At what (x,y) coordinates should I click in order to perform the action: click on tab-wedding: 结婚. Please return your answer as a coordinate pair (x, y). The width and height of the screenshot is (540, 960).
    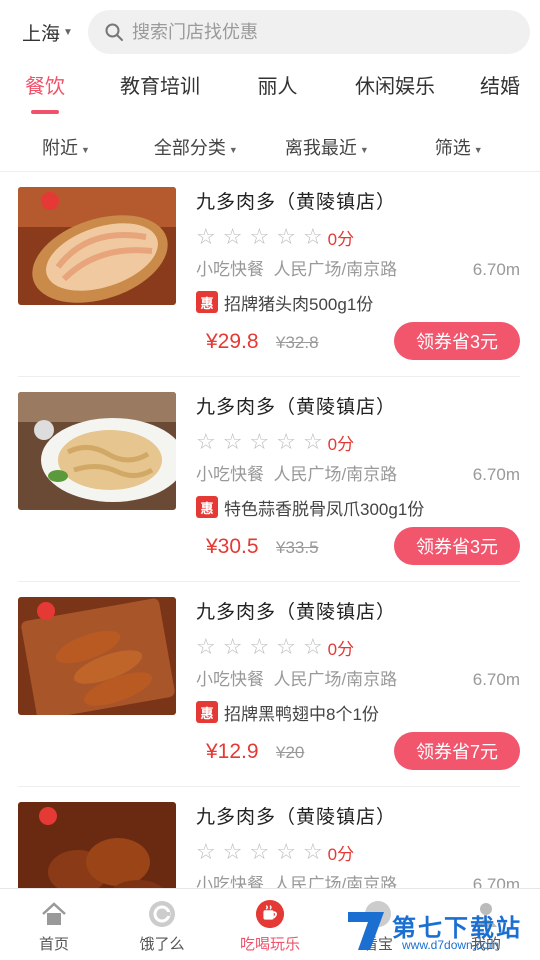
    Looking at the image, I should click on (500, 90).